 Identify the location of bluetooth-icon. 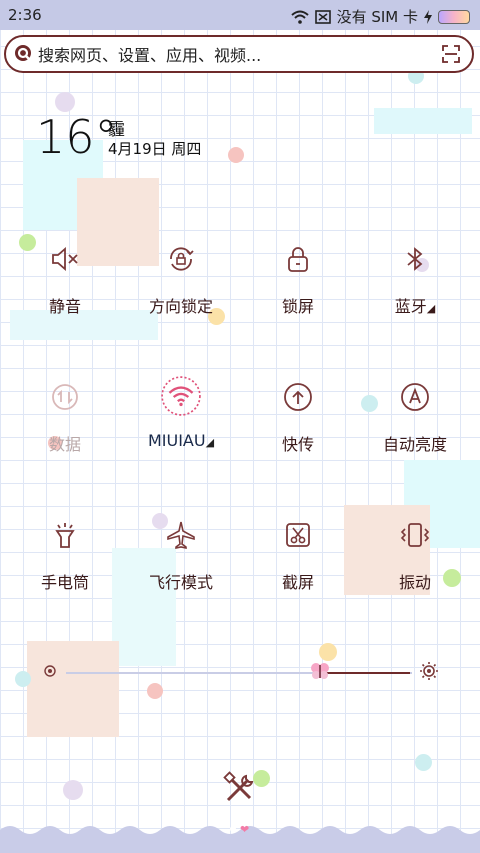
(415, 259).